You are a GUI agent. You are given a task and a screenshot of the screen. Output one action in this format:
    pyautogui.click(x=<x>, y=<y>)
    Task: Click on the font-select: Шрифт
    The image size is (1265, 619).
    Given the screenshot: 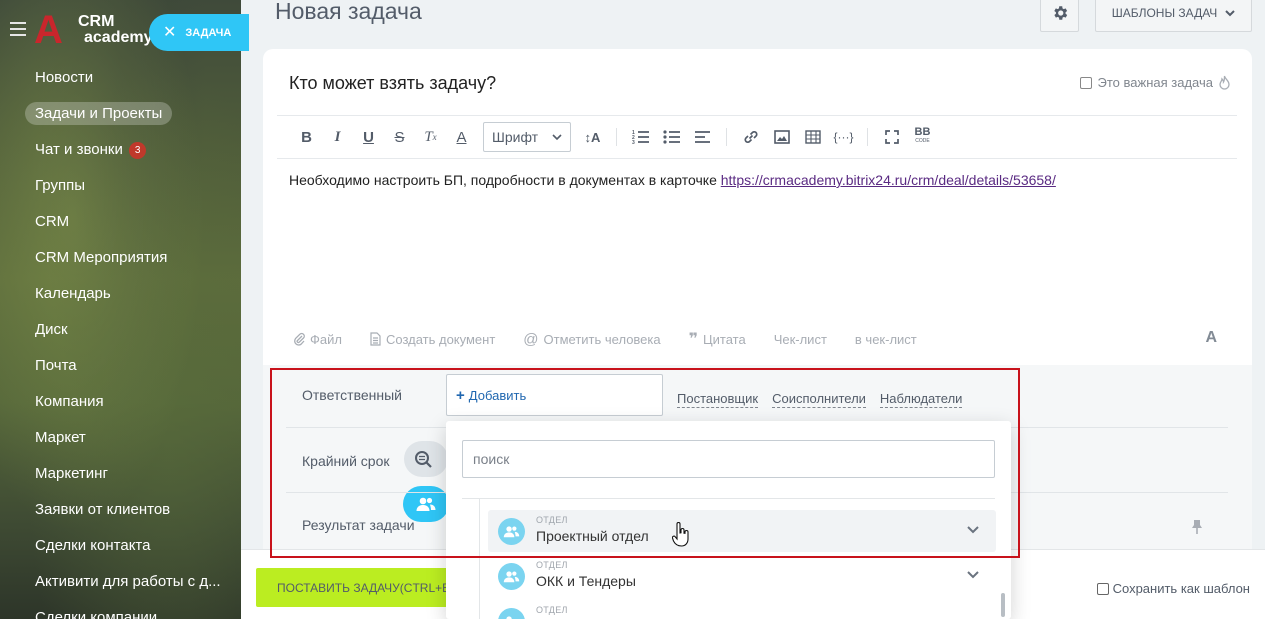 What is the action you would take?
    pyautogui.click(x=527, y=137)
    